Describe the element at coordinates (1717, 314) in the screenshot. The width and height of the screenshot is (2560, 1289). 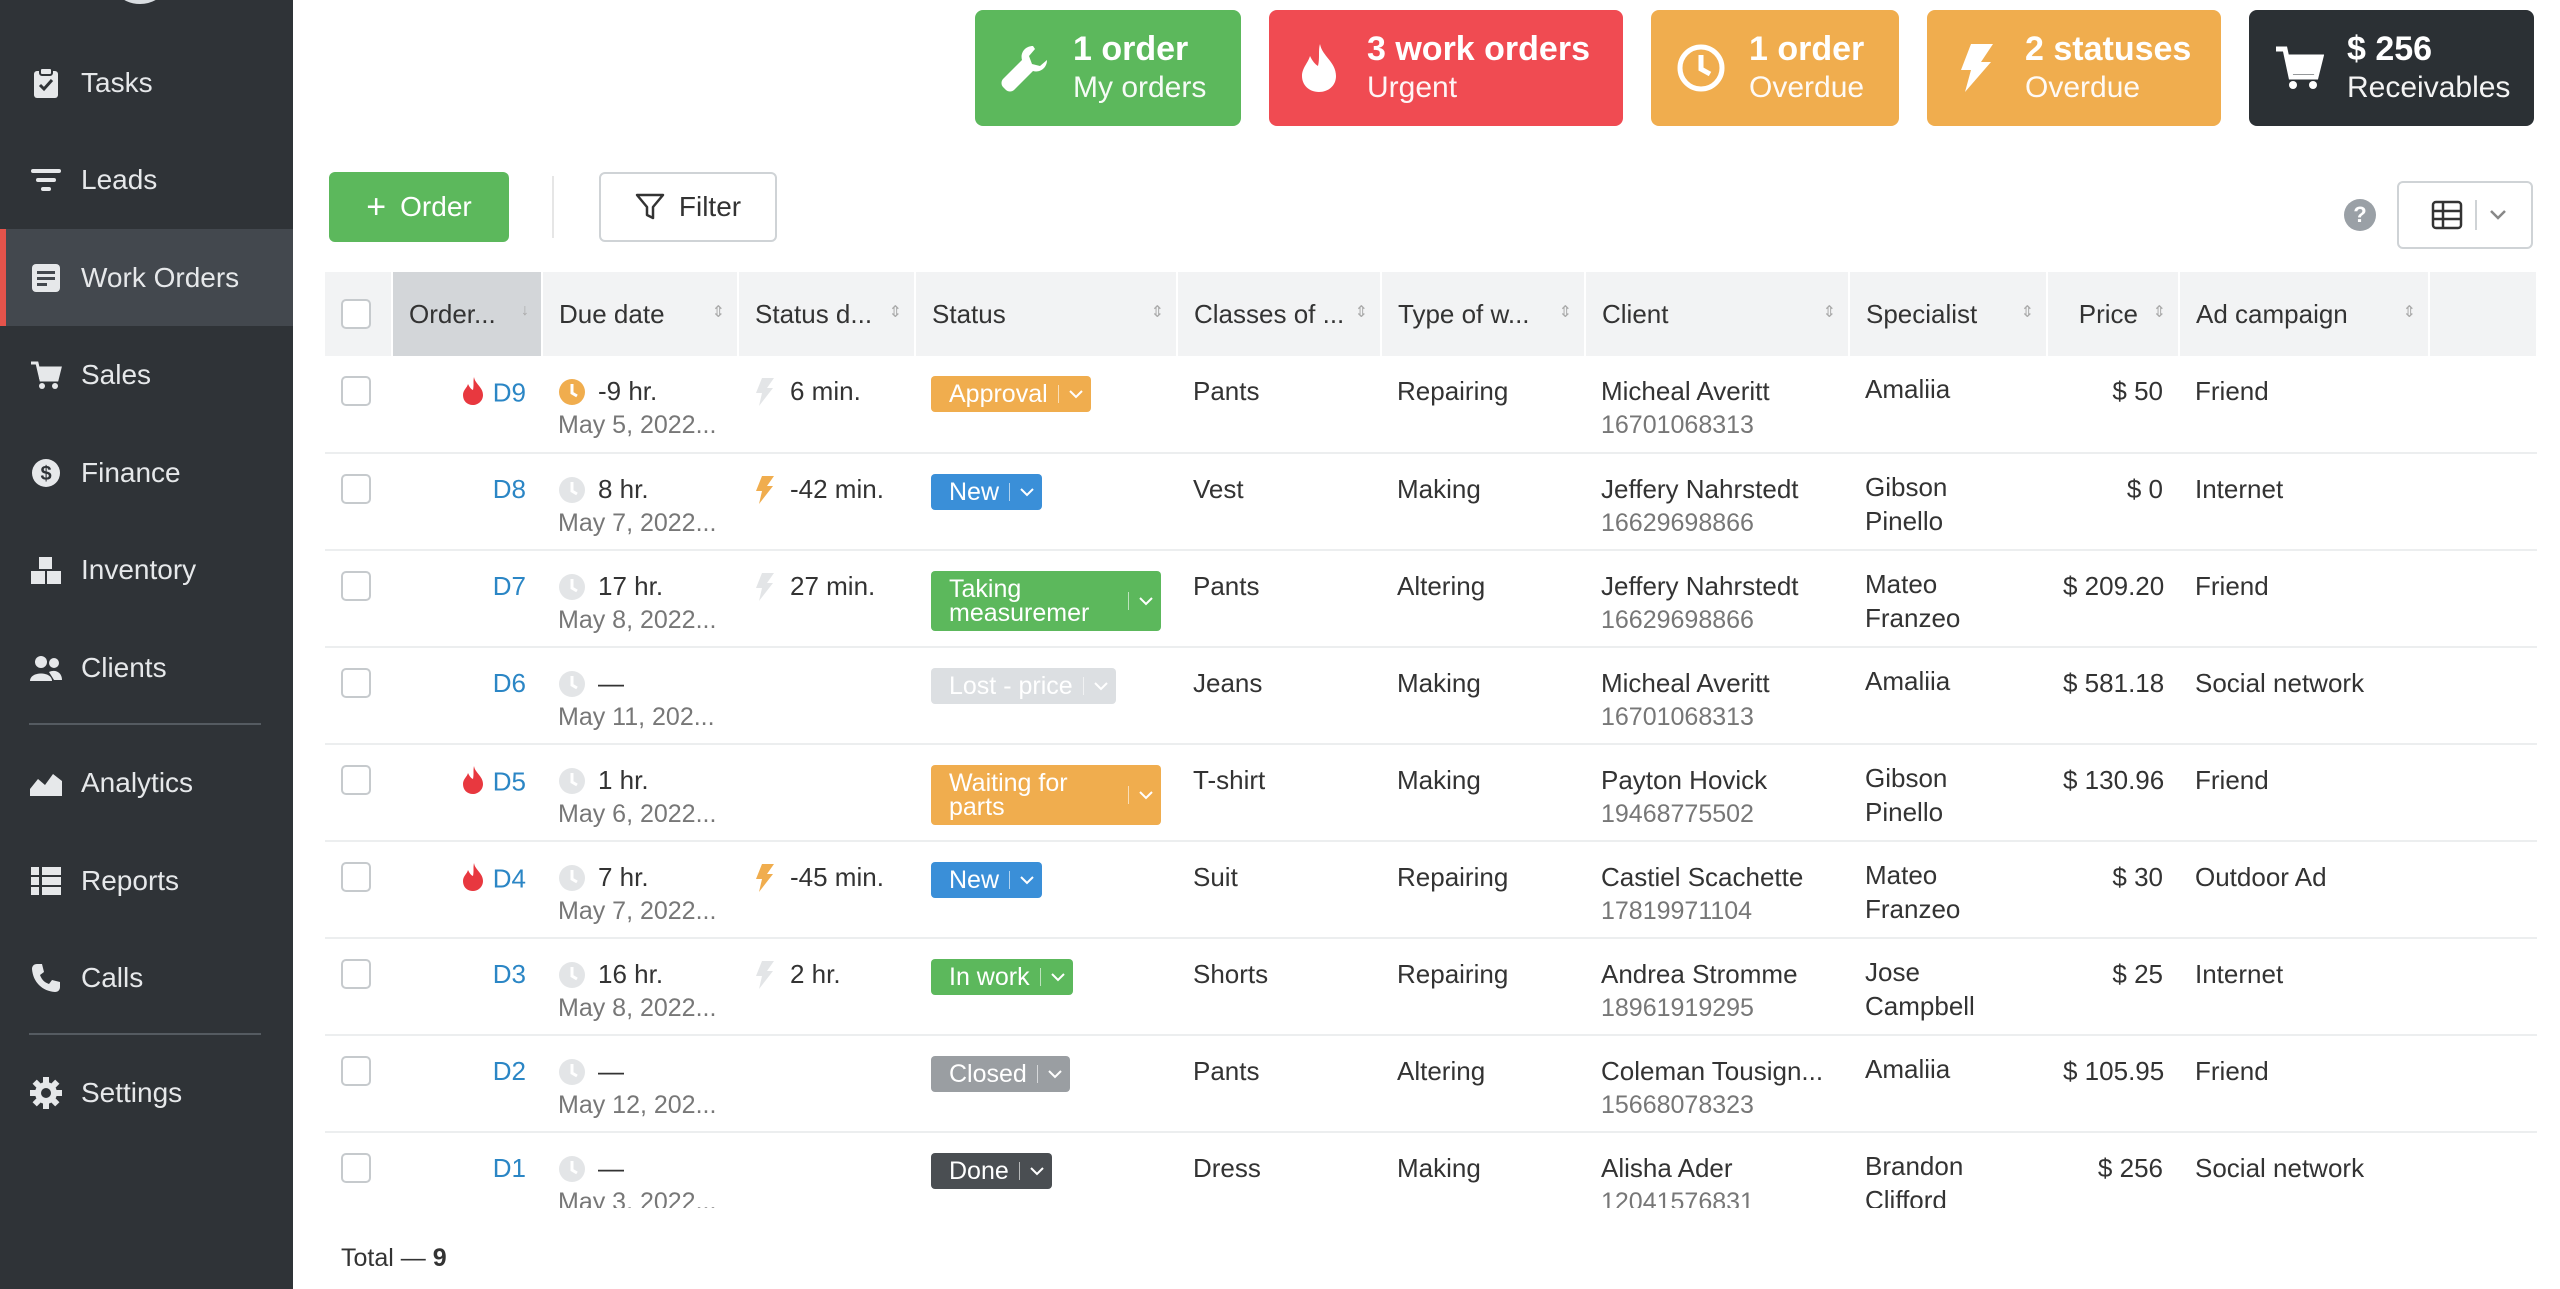
I see `column-header-client: Client ⇕` at that location.